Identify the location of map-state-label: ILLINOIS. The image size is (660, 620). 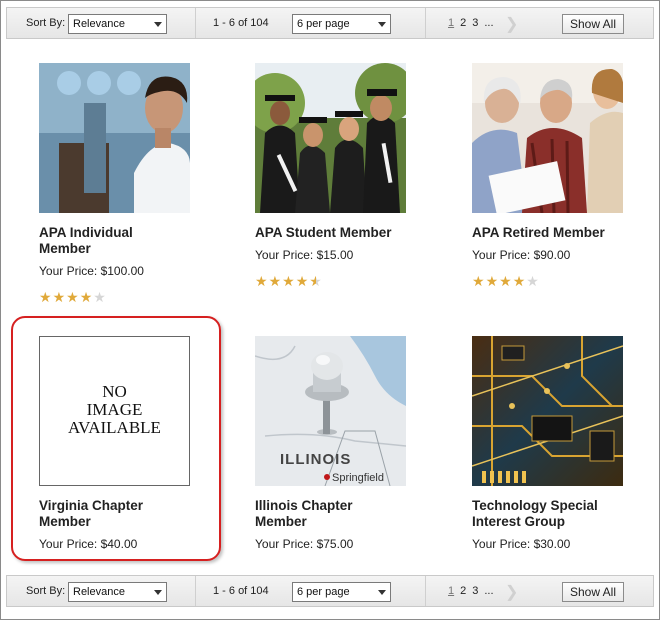
(315, 459).